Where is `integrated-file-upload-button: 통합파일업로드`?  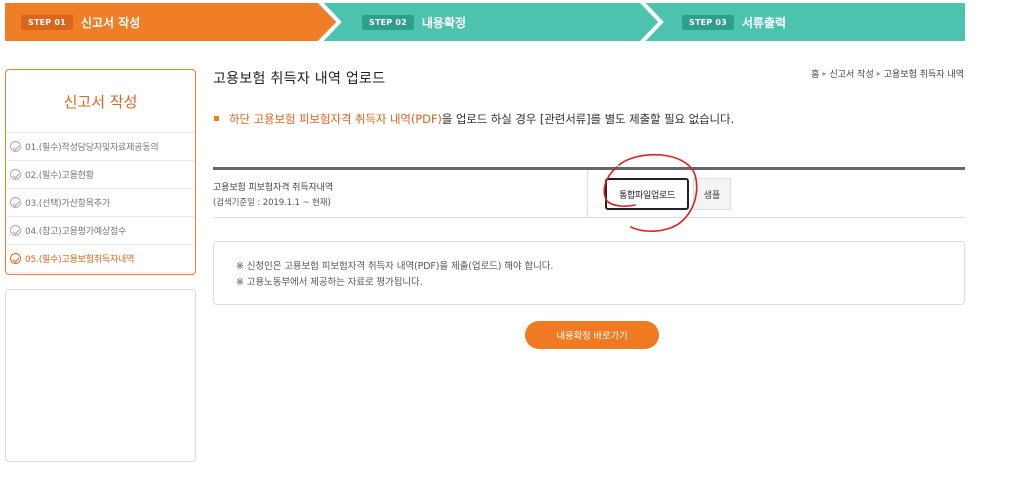
integrated-file-upload-button: 통합파일업로드 is located at coordinates (647, 194).